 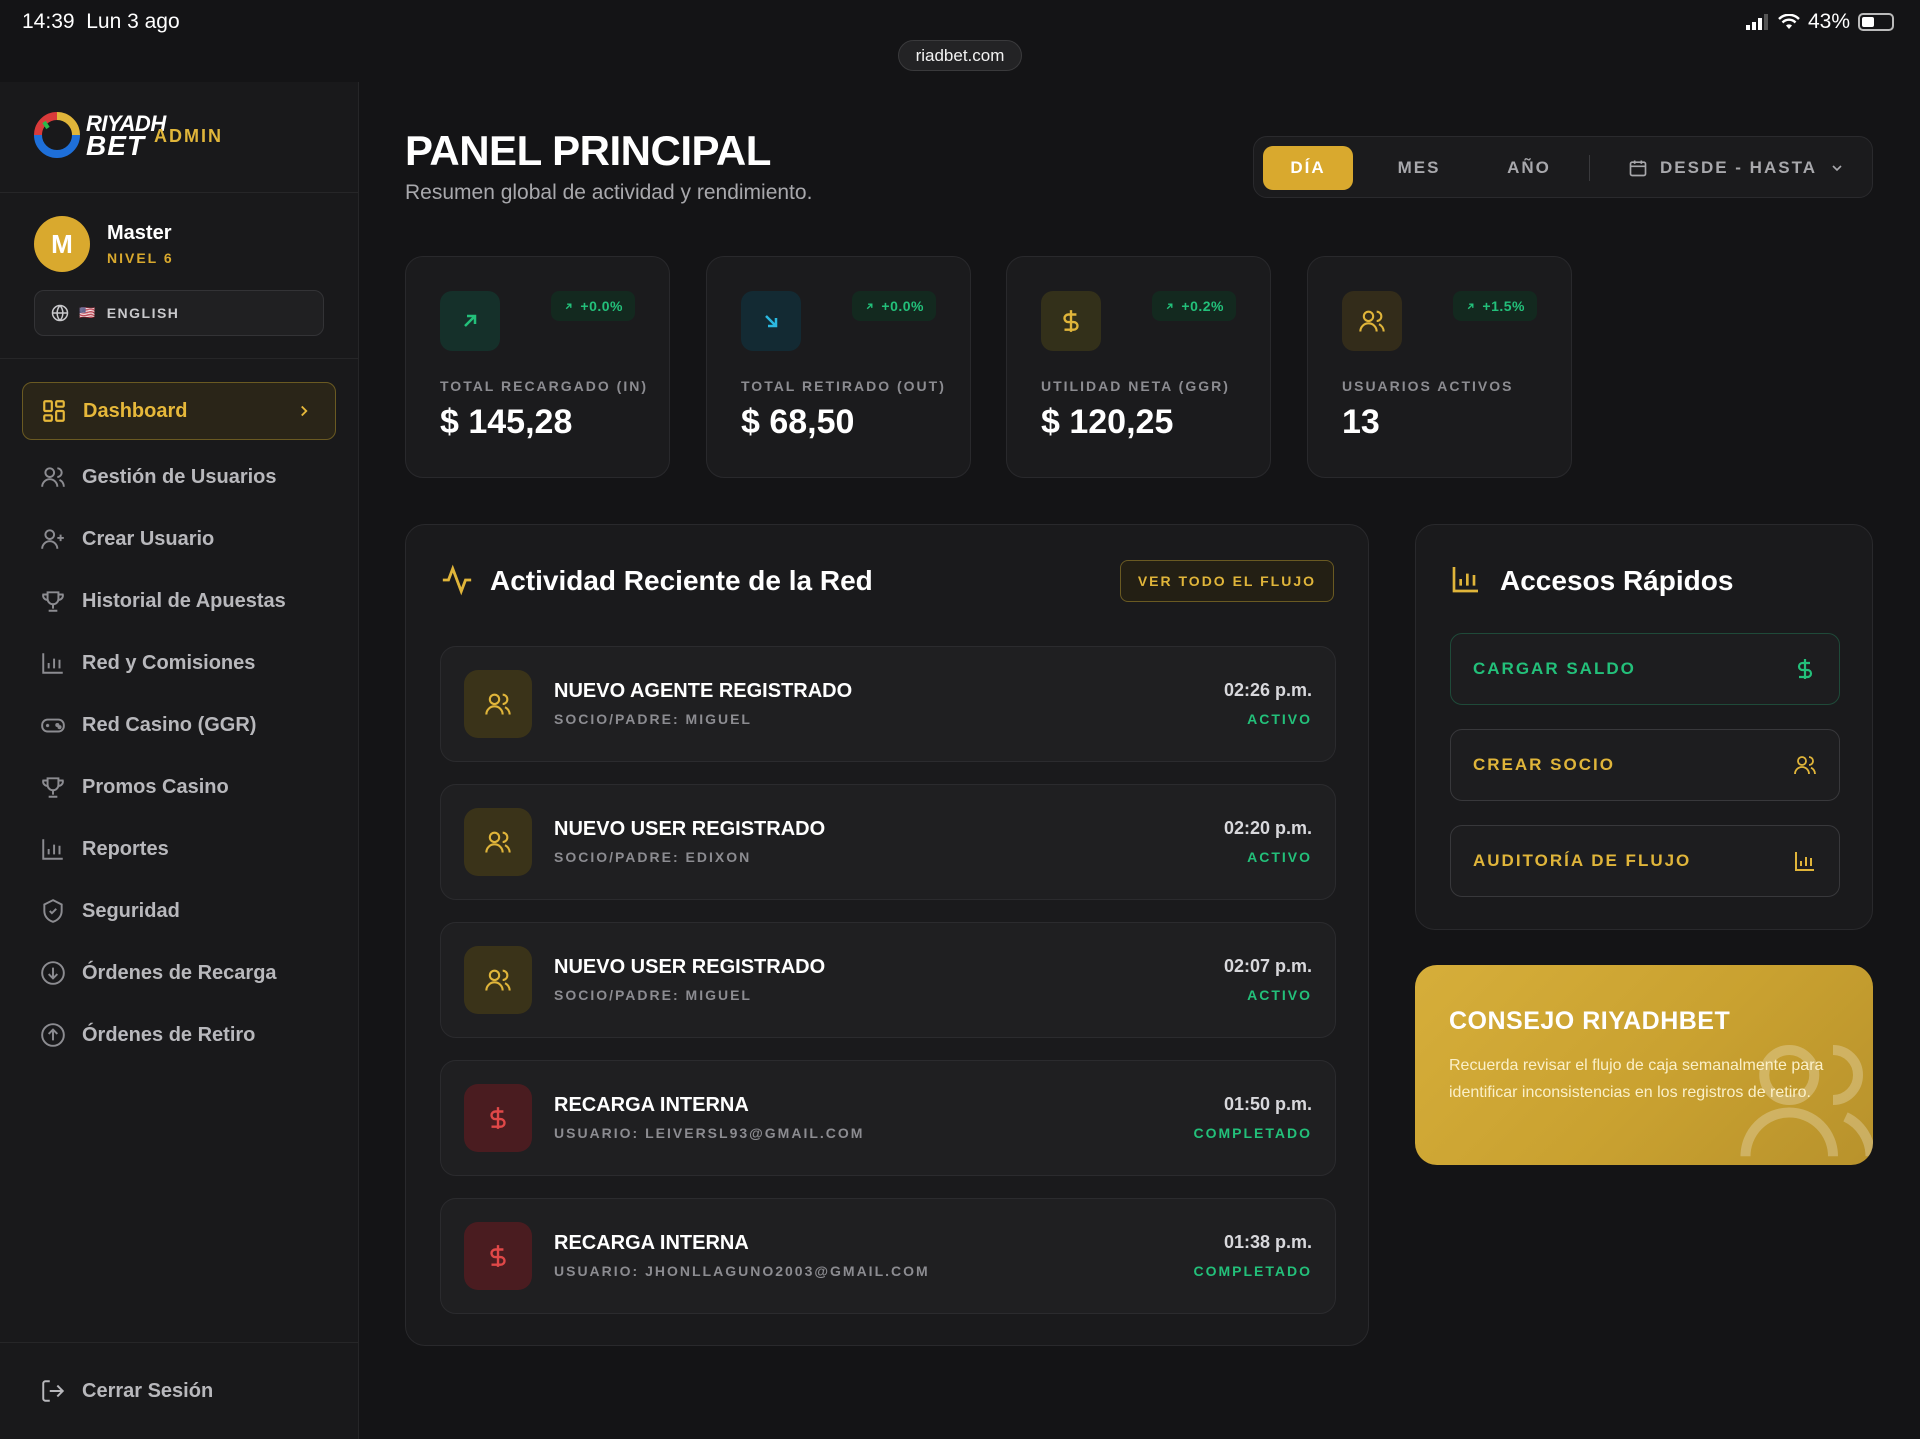 What do you see at coordinates (179, 849) in the screenshot?
I see `sidebar-item-reports: Reportes` at bounding box center [179, 849].